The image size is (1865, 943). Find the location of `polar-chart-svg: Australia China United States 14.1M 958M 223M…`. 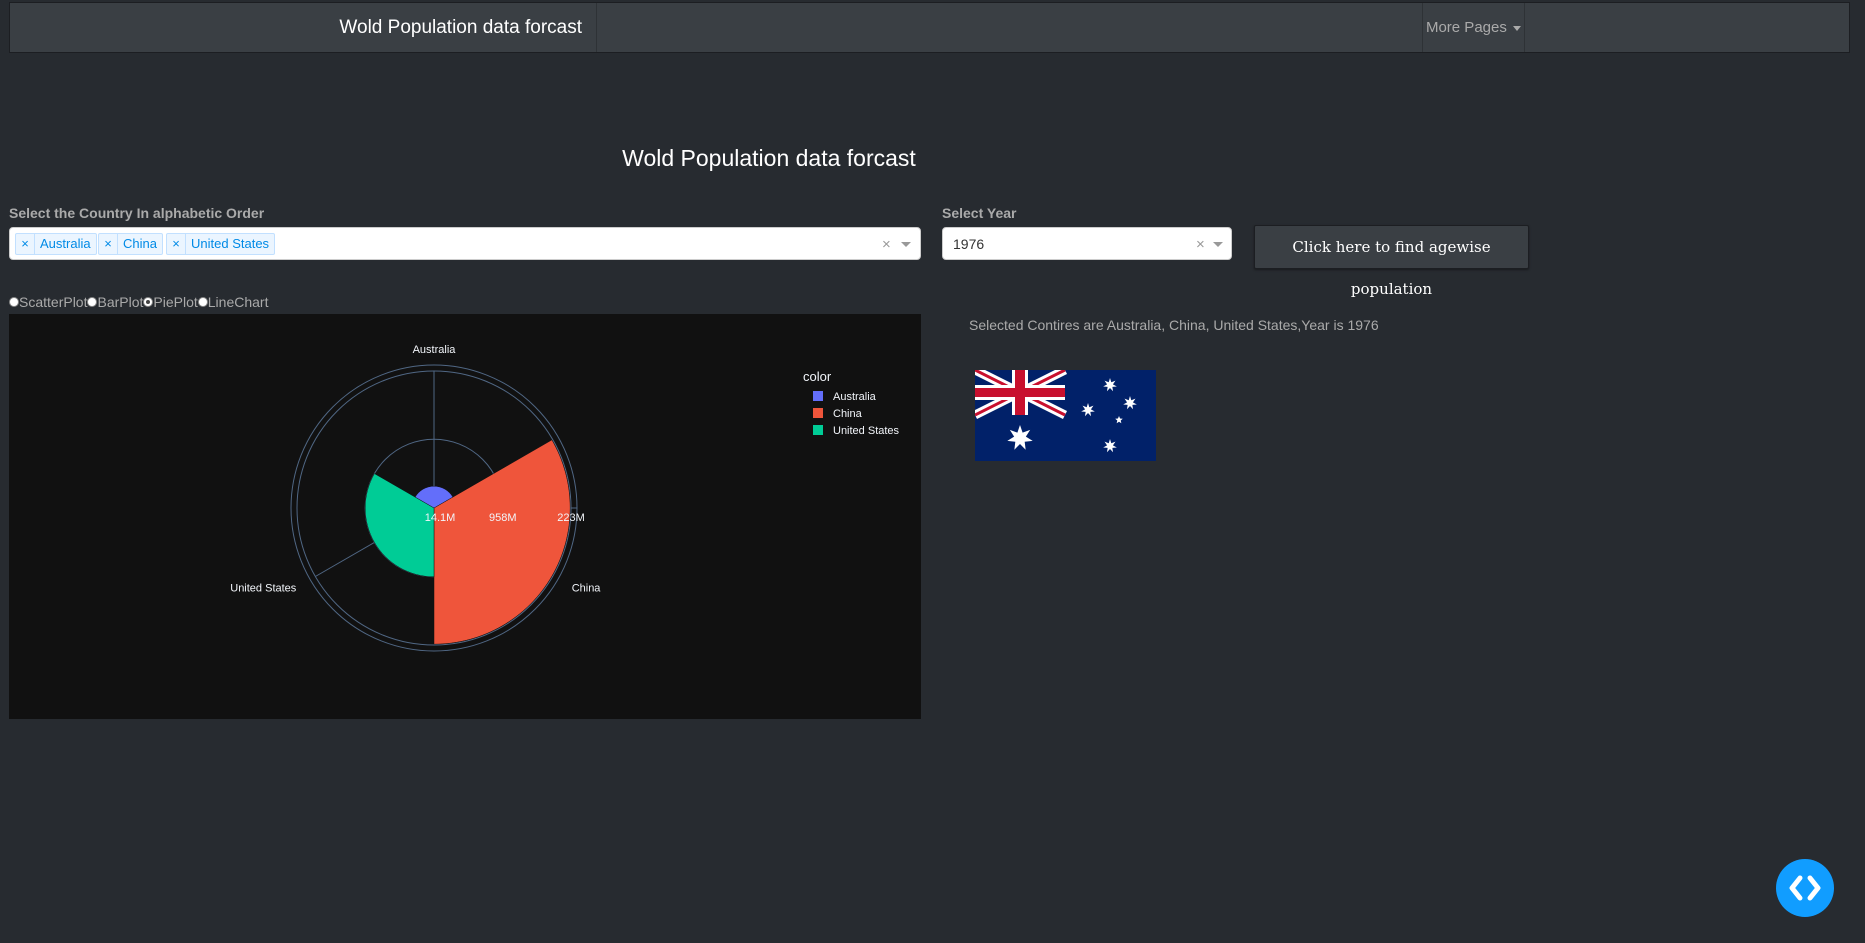

polar-chart-svg: Australia China United States 14.1M 958M 223M… is located at coordinates (565, 498).